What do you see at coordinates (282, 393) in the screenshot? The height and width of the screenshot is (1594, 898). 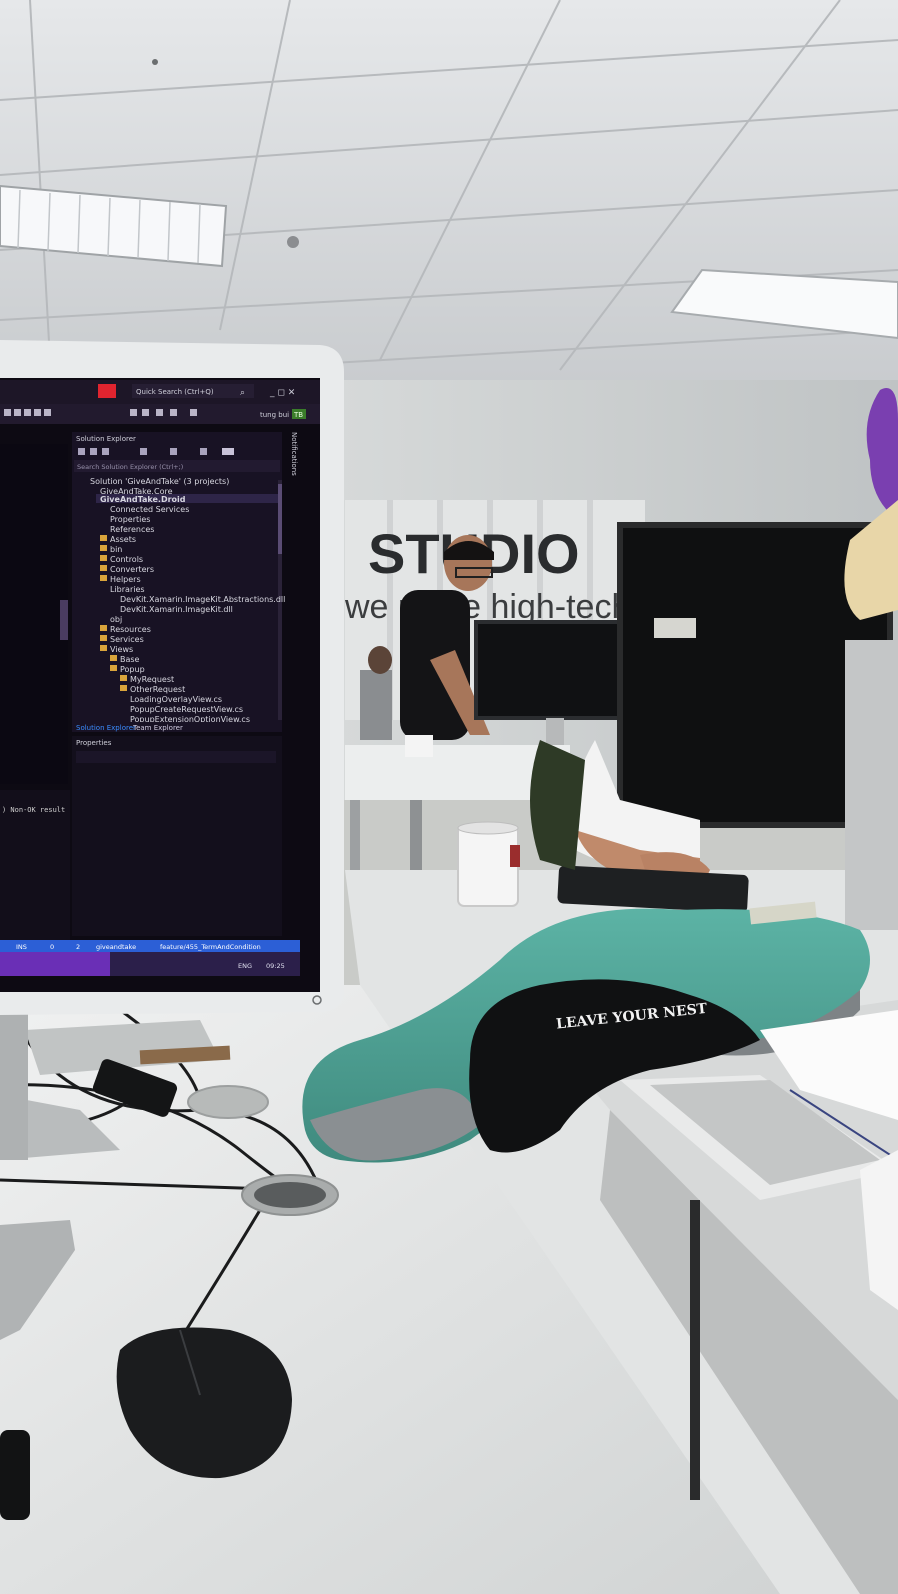 I see `window-controls: _ ◻ ✕` at bounding box center [282, 393].